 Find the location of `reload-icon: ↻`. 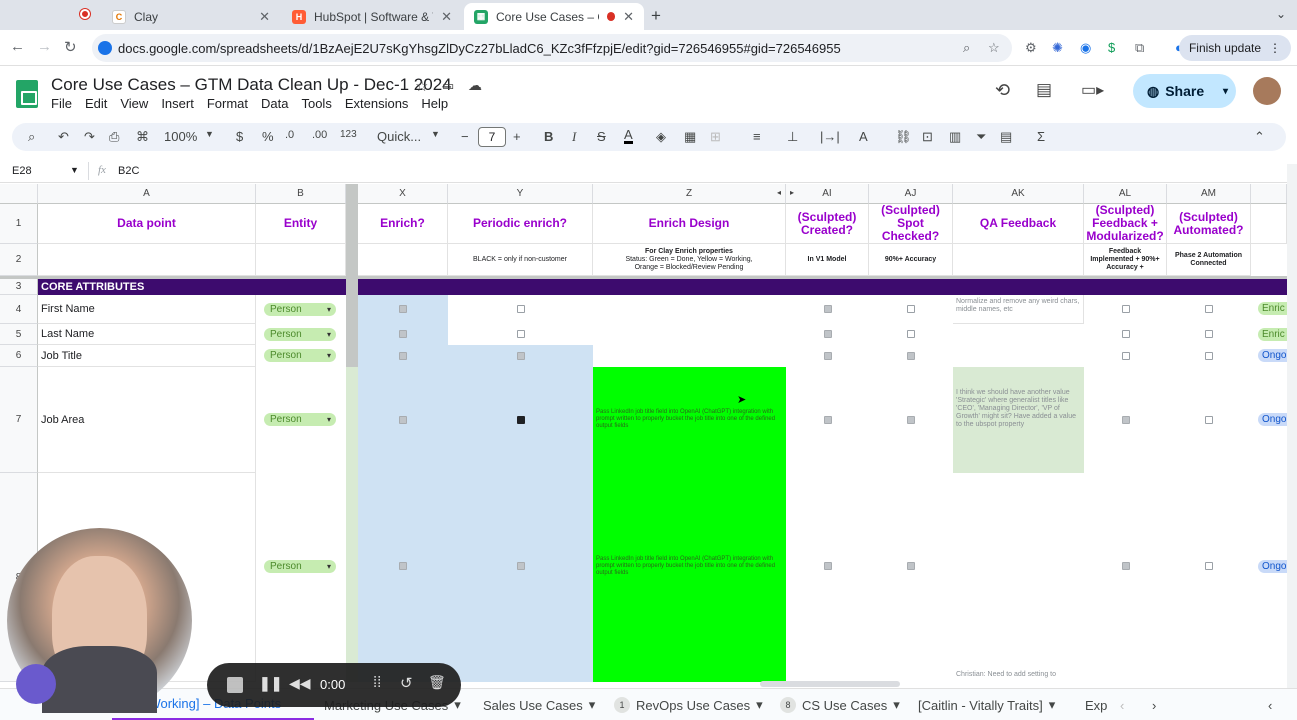

reload-icon: ↻ is located at coordinates (70, 47).